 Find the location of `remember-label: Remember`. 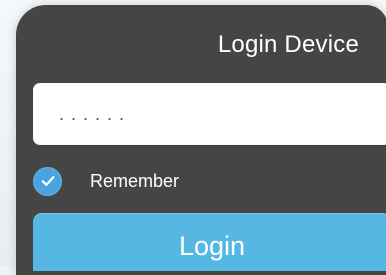

remember-label: Remember is located at coordinates (135, 181).